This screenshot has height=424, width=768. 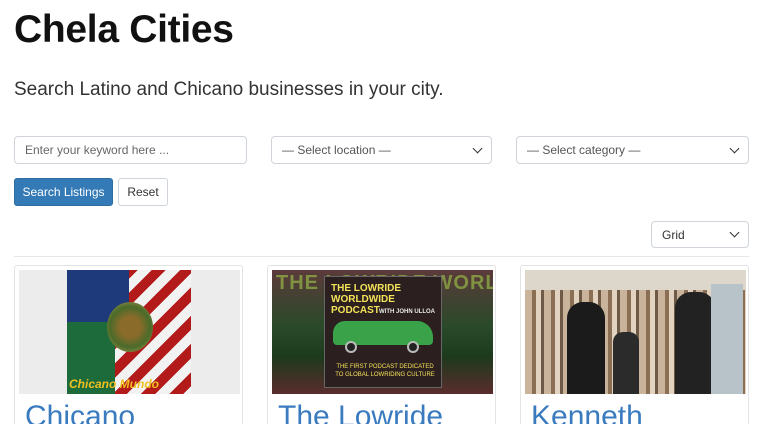 What do you see at coordinates (700, 234) in the screenshot?
I see `view-mode-select: Grid` at bounding box center [700, 234].